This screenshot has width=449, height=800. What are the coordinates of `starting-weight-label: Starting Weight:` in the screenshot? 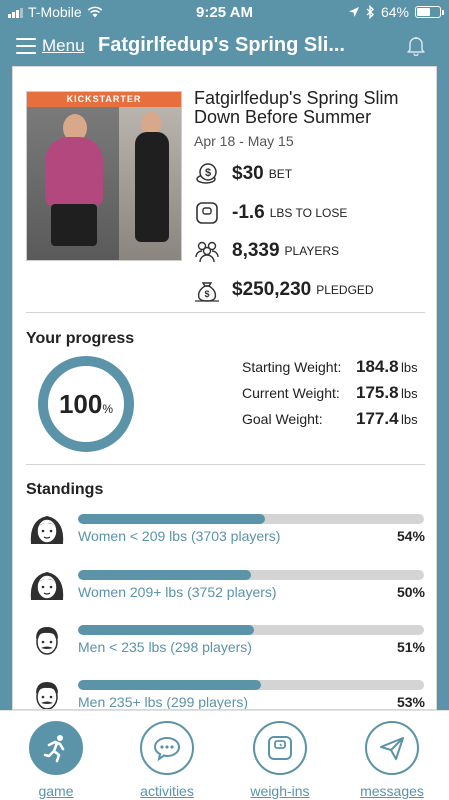 It's located at (292, 367).